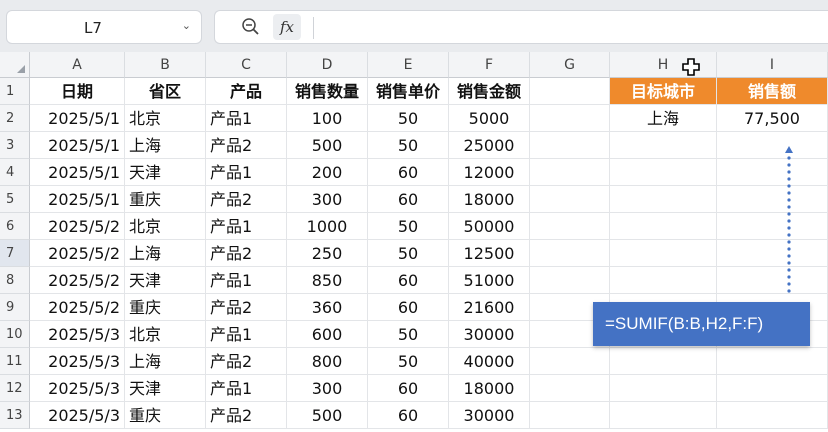 This screenshot has height=432, width=828. I want to click on column-header-f: F, so click(489, 65).